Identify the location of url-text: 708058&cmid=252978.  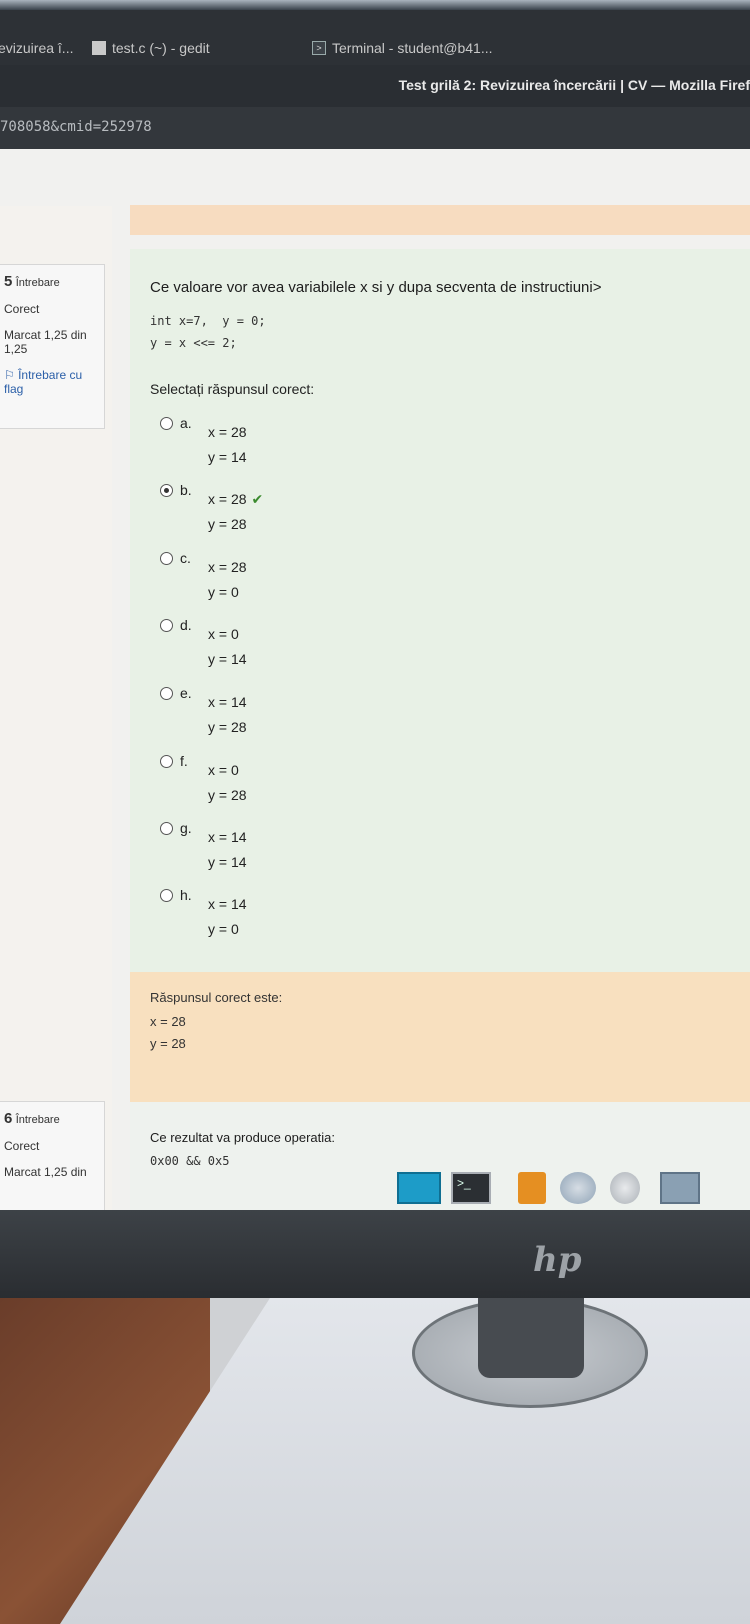
(76, 127).